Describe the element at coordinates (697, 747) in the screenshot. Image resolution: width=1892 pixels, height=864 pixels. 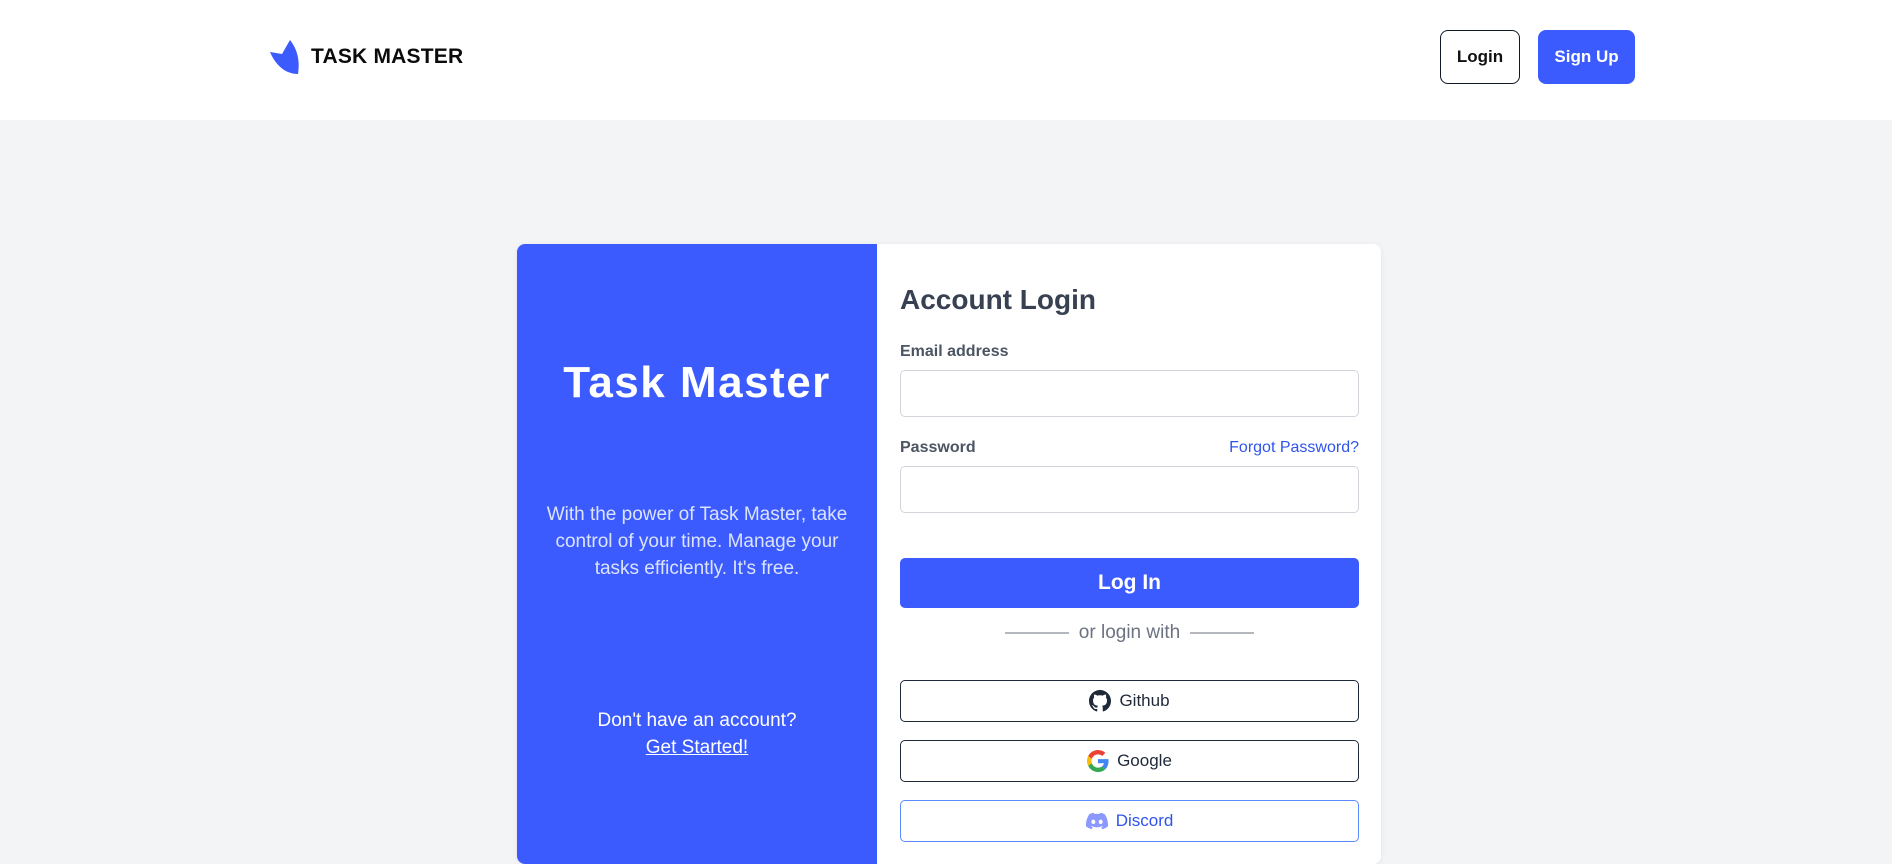
I see `get-started-link: Get Started!` at that location.